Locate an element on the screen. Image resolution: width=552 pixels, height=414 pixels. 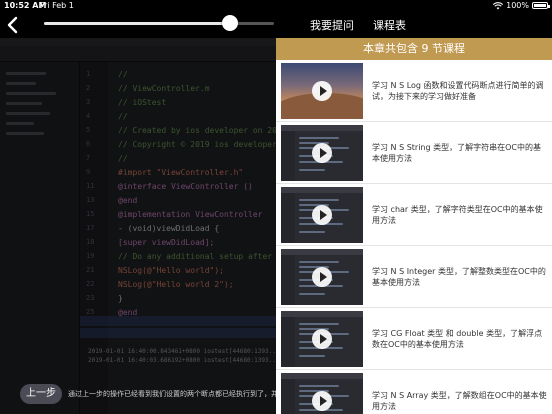
battery-percent: 100% is located at coordinates (517, 5).